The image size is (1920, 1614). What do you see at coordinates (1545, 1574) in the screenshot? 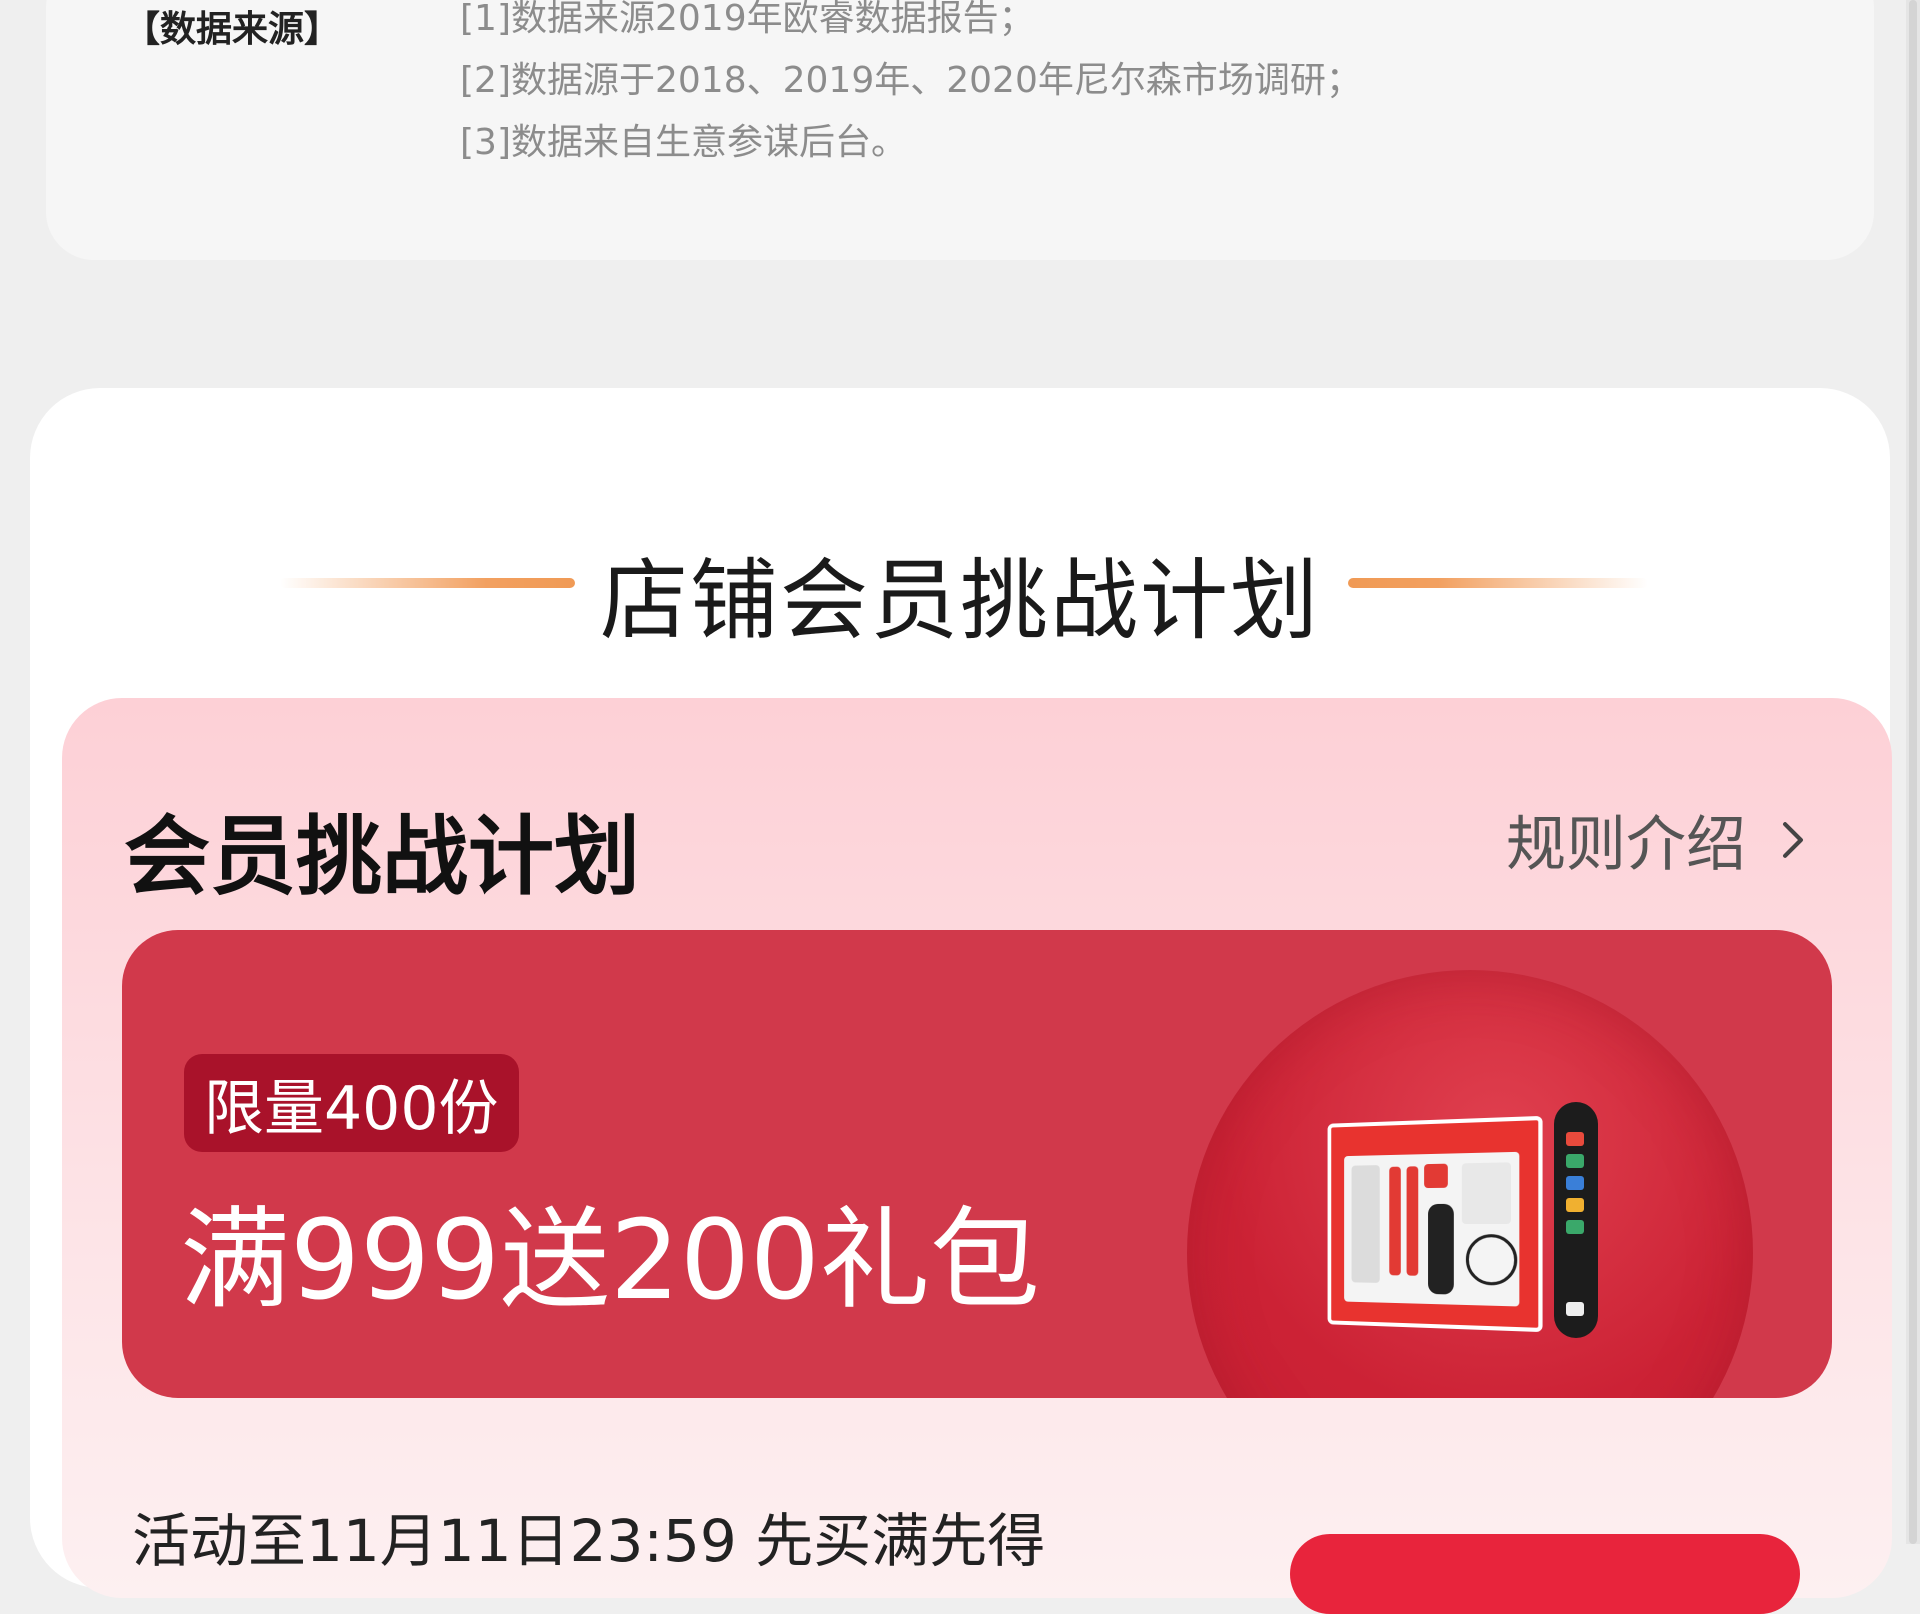
I see `join-challenge-button` at bounding box center [1545, 1574].